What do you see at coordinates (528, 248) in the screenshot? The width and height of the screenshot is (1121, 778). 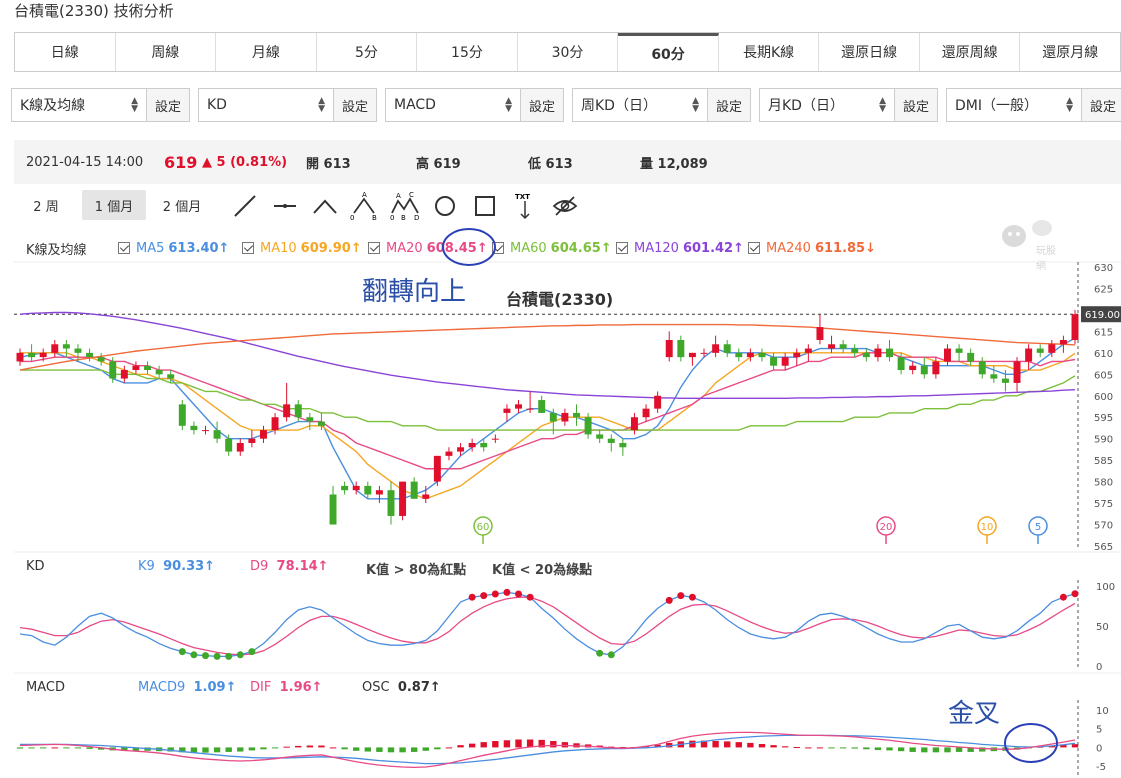 I see `ma-legend-label: MA60` at bounding box center [528, 248].